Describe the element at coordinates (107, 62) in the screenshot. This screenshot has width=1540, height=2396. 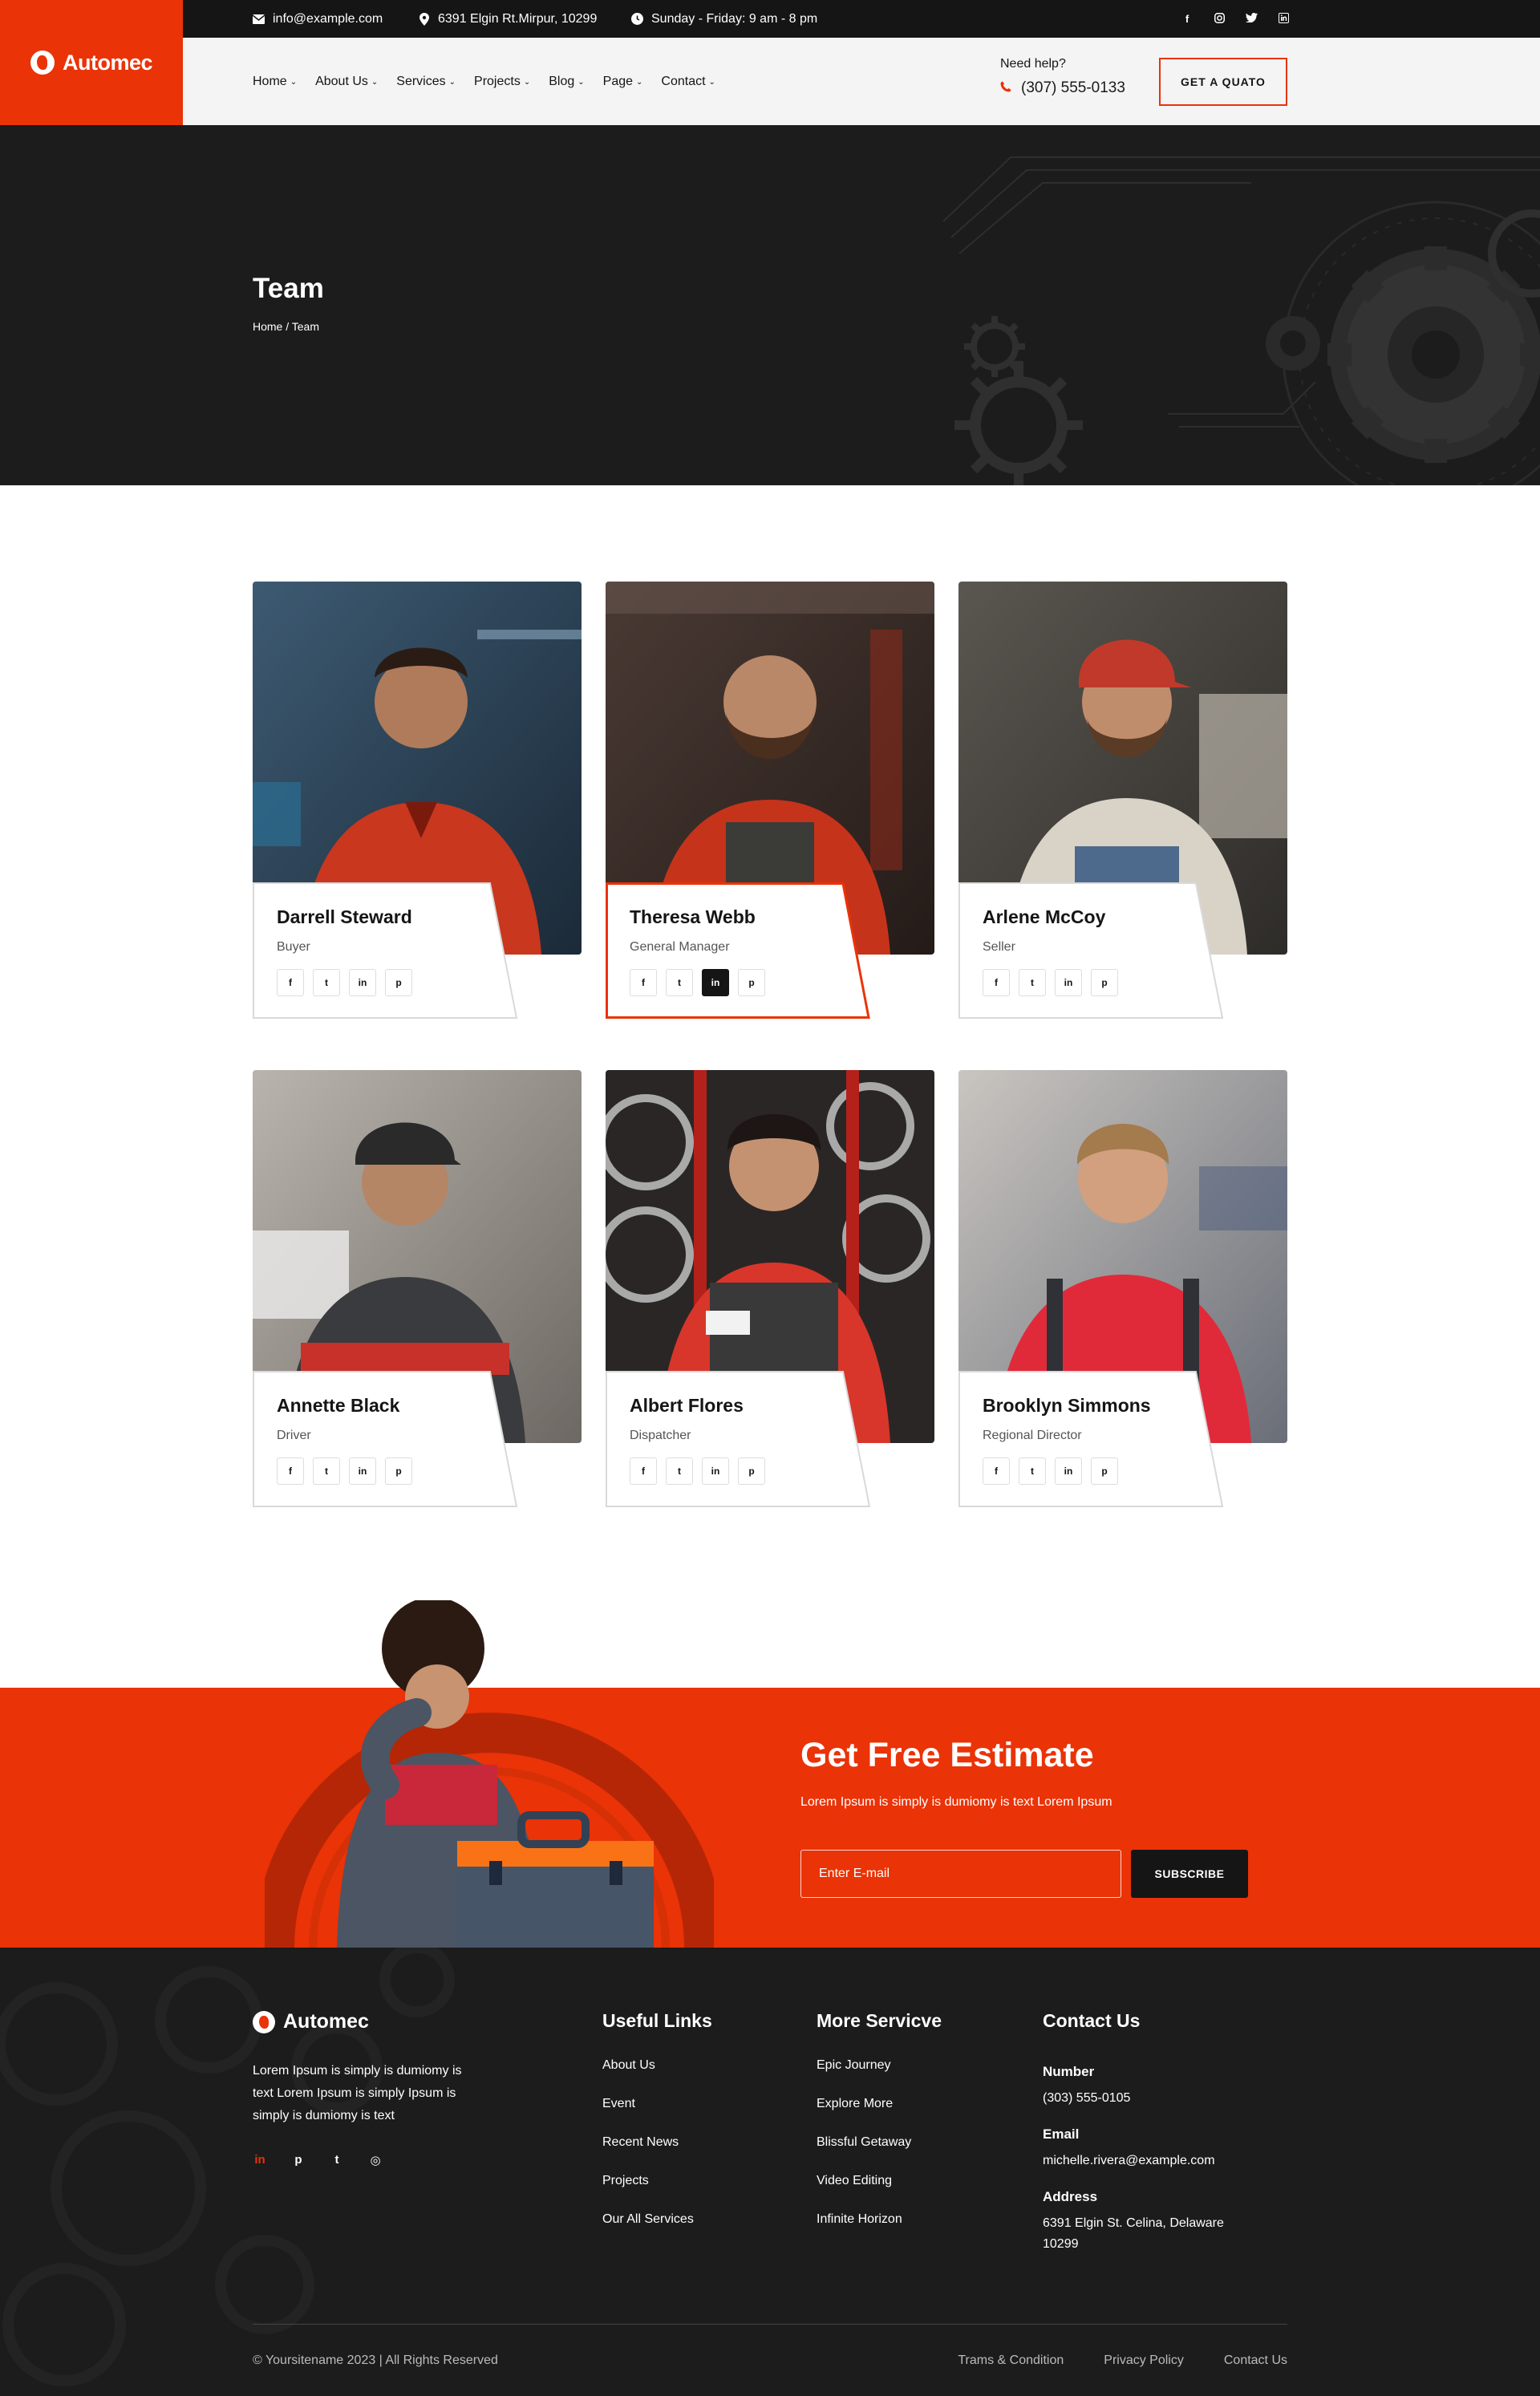
I see `brand-name: Automec` at that location.